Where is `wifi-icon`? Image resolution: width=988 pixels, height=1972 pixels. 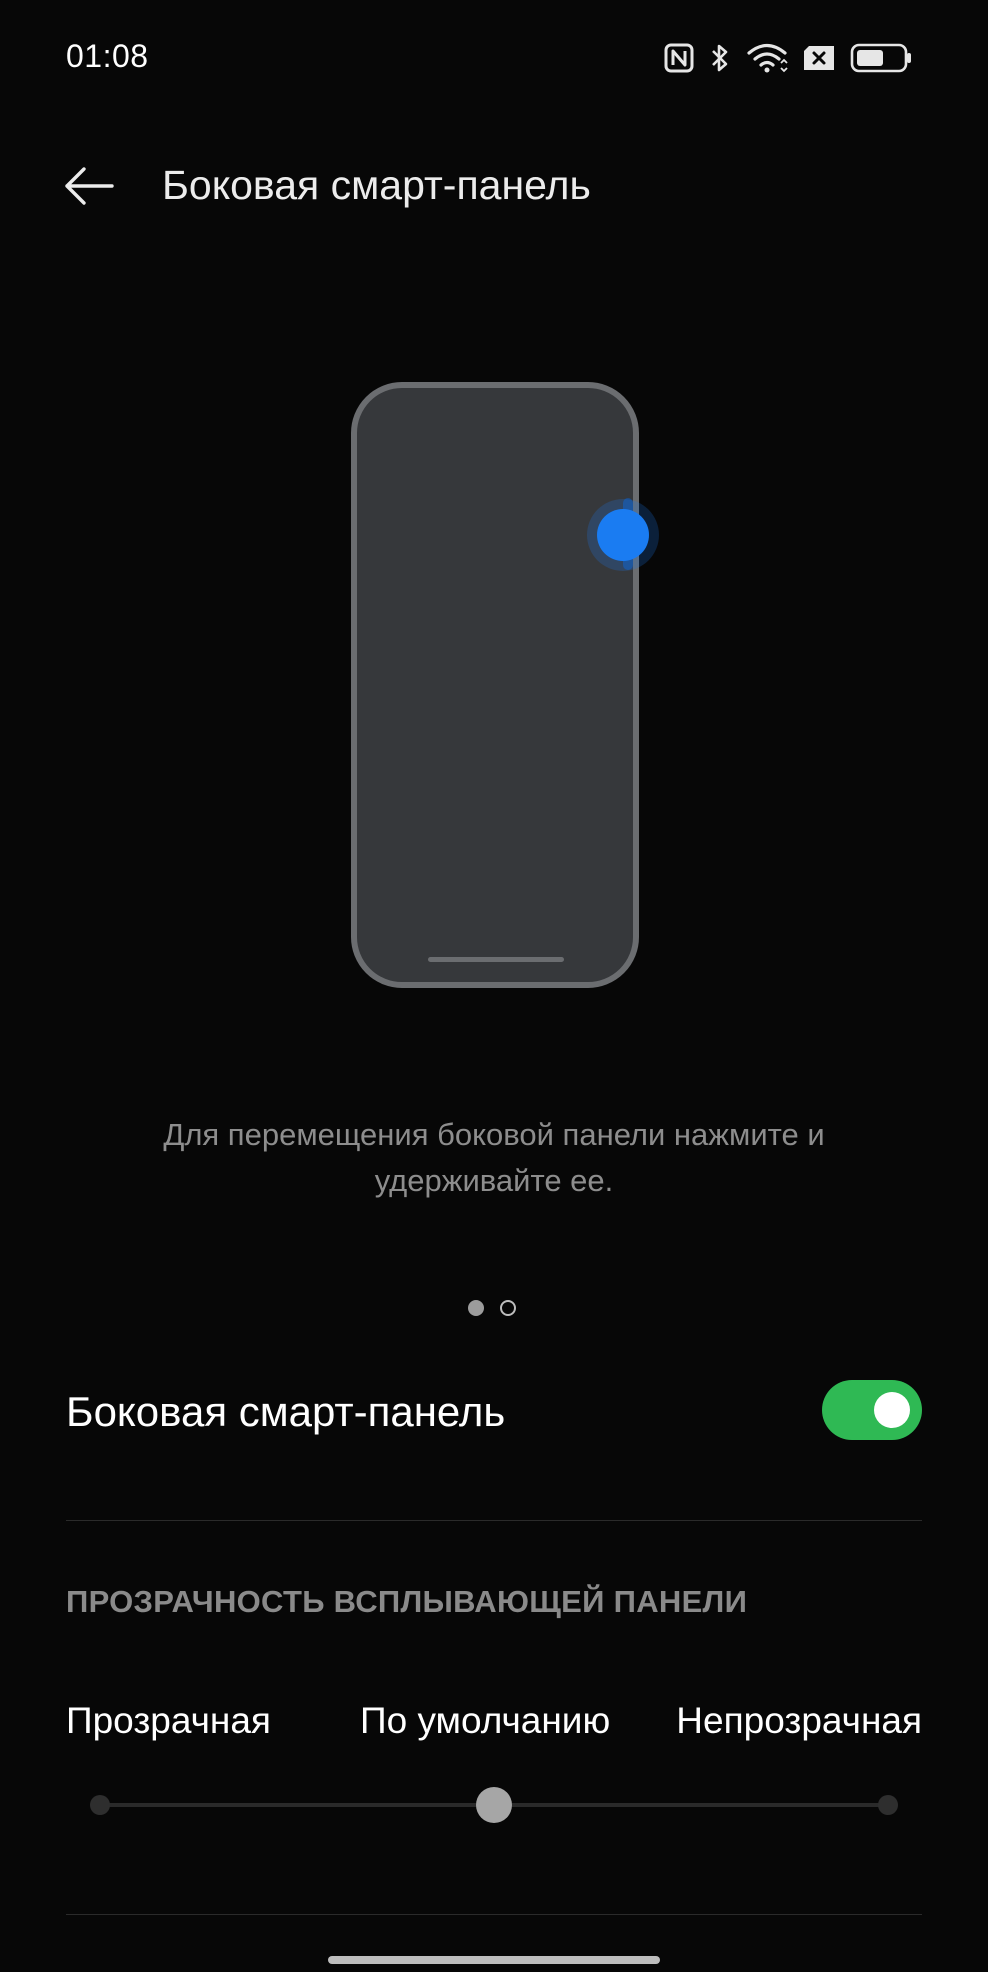
wifi-icon is located at coordinates (767, 58).